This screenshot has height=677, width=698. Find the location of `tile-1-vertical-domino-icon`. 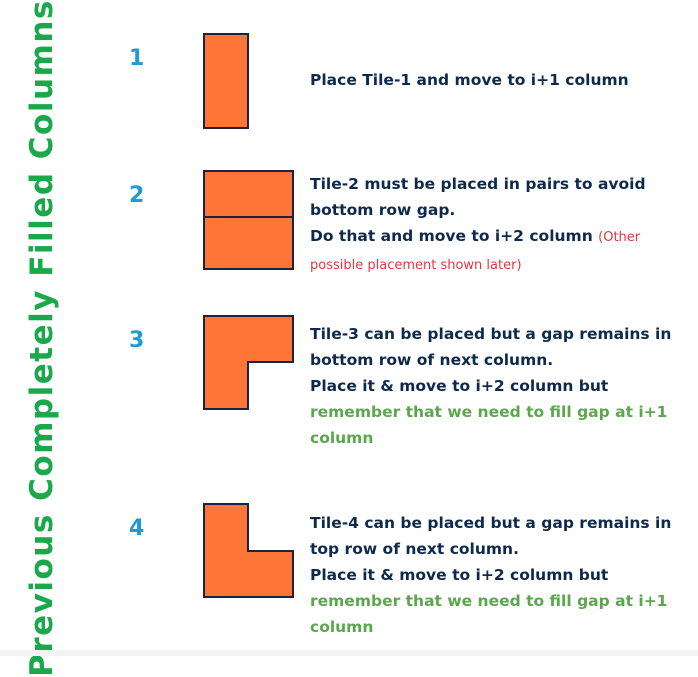

tile-1-vertical-domino-icon is located at coordinates (226, 81).